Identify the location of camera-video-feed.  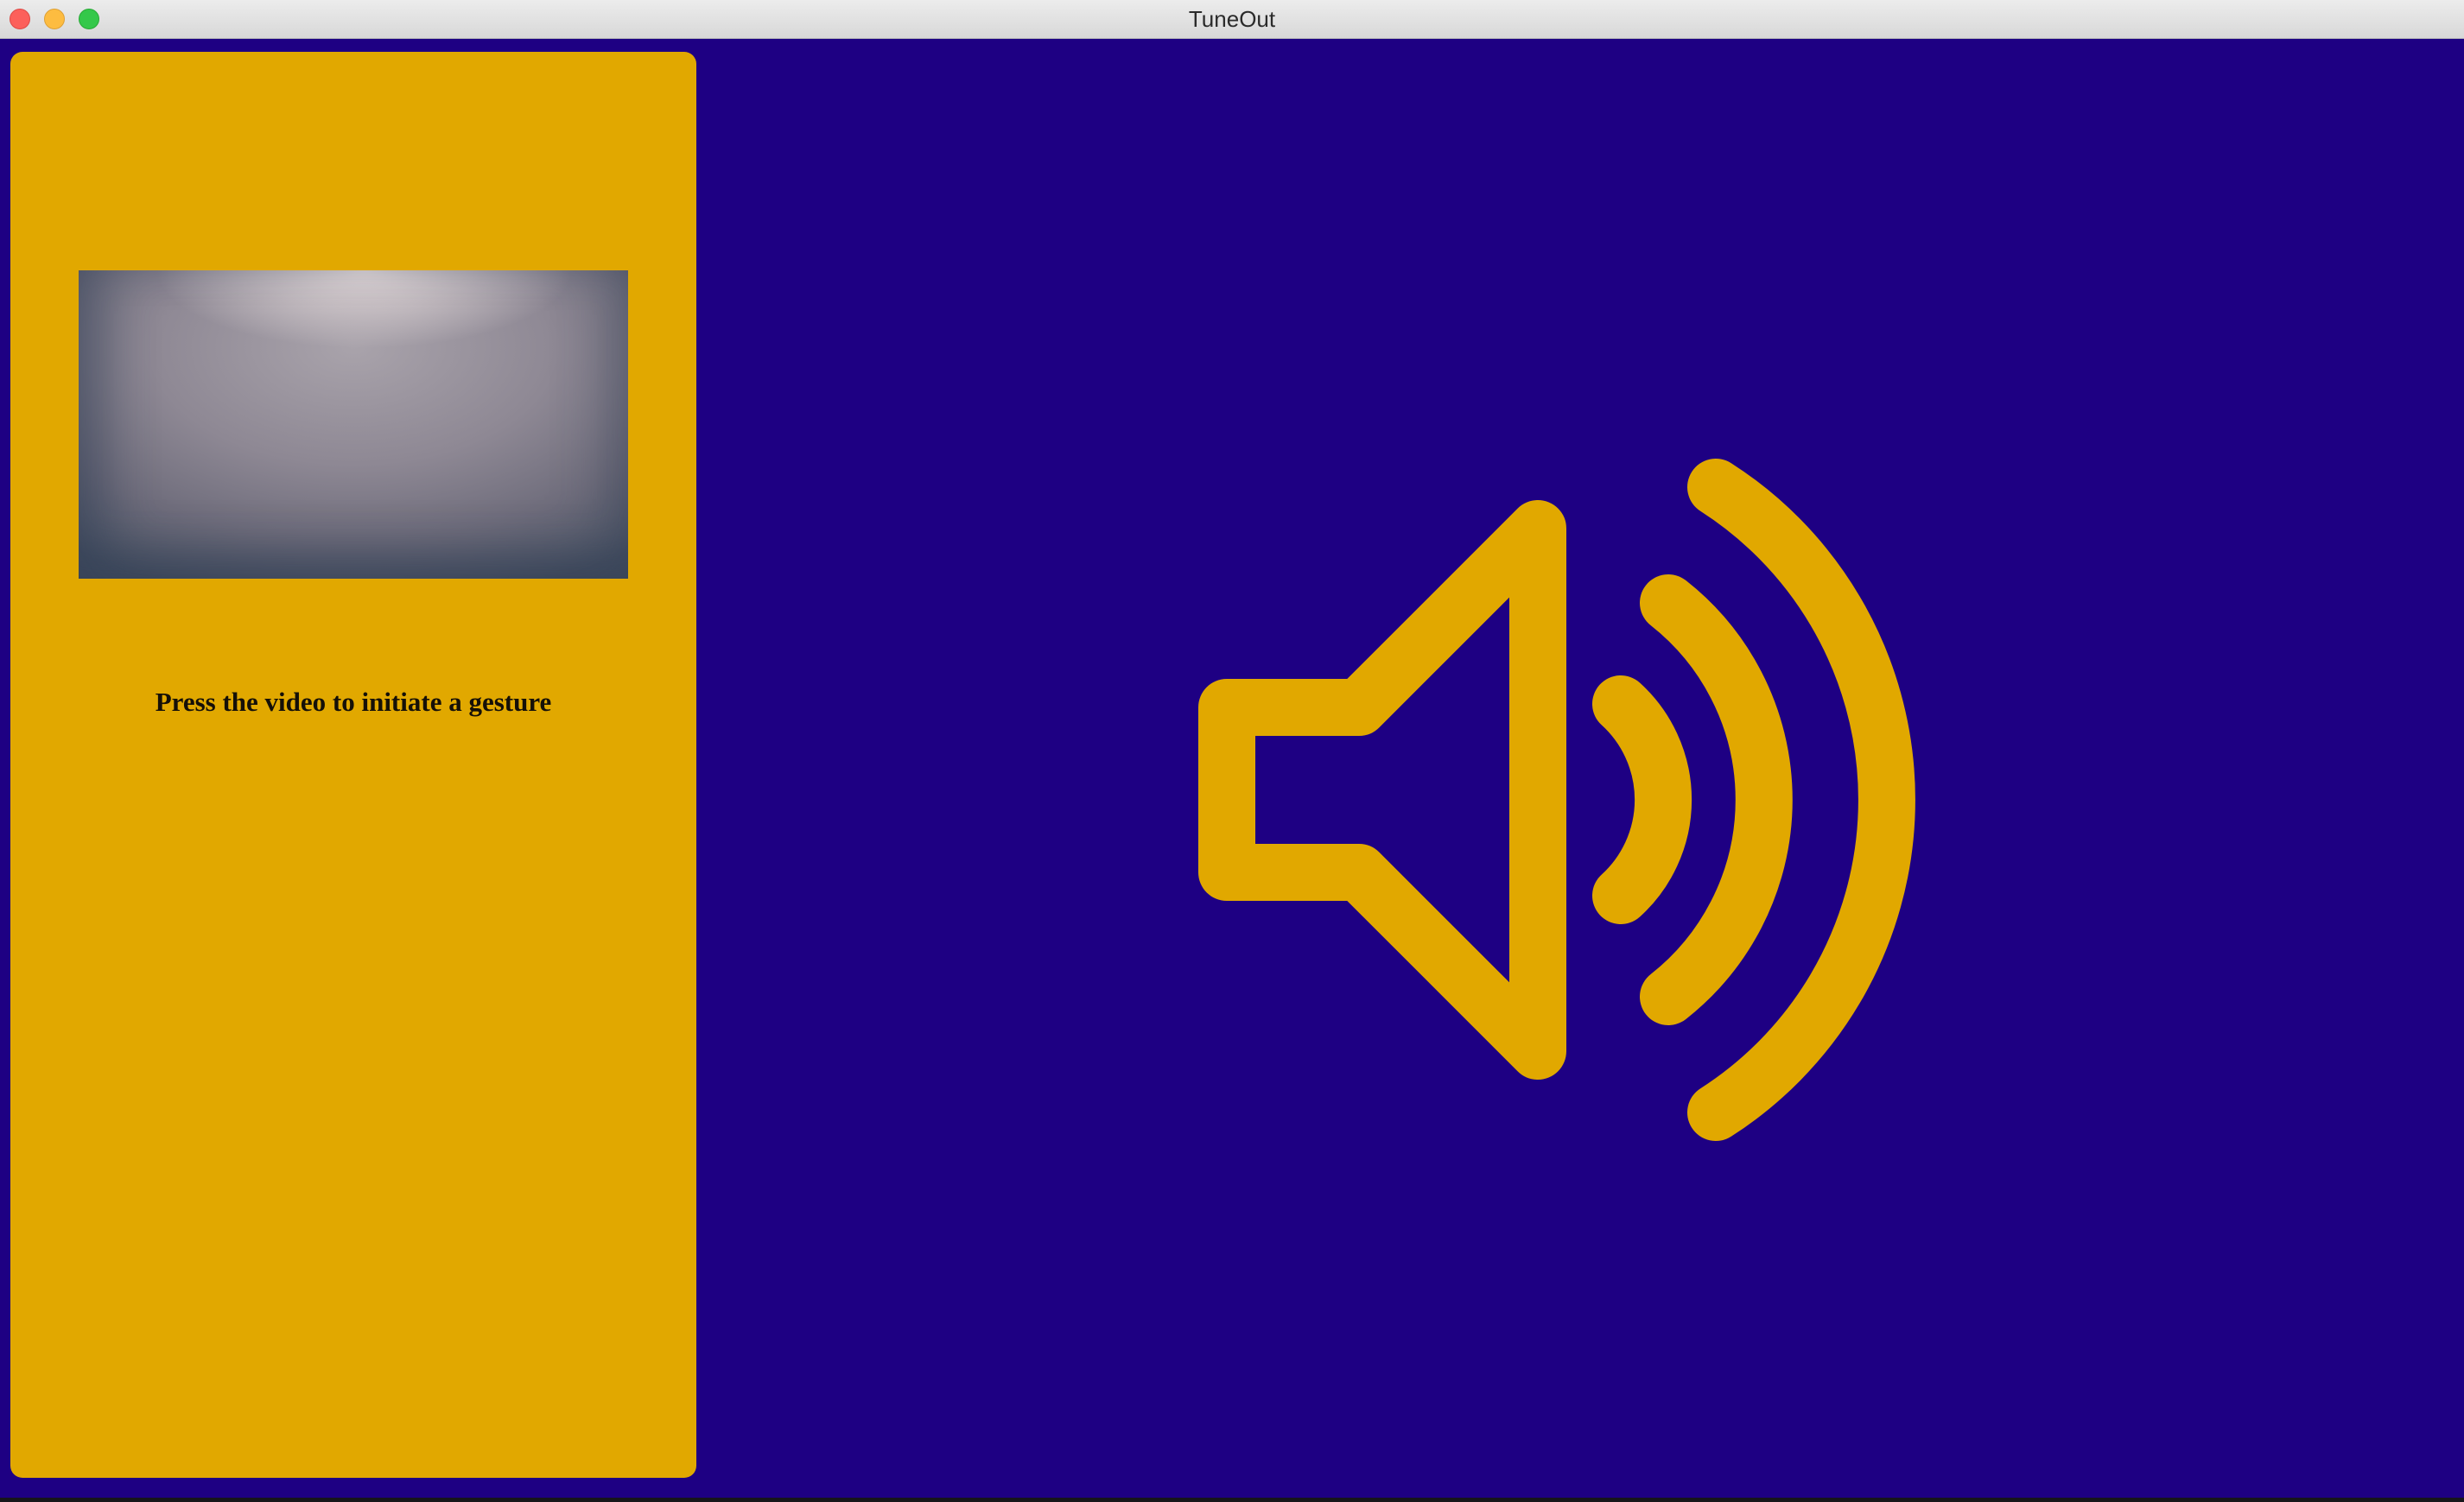
(353, 424).